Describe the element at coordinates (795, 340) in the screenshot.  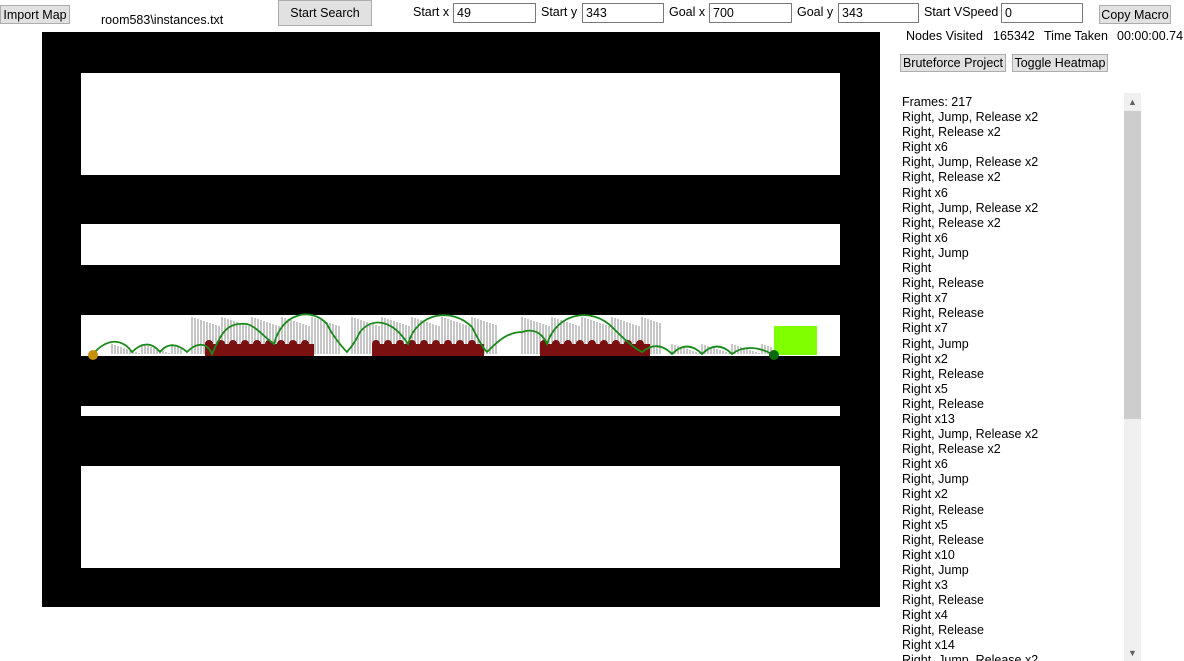
I see `goal-region` at that location.